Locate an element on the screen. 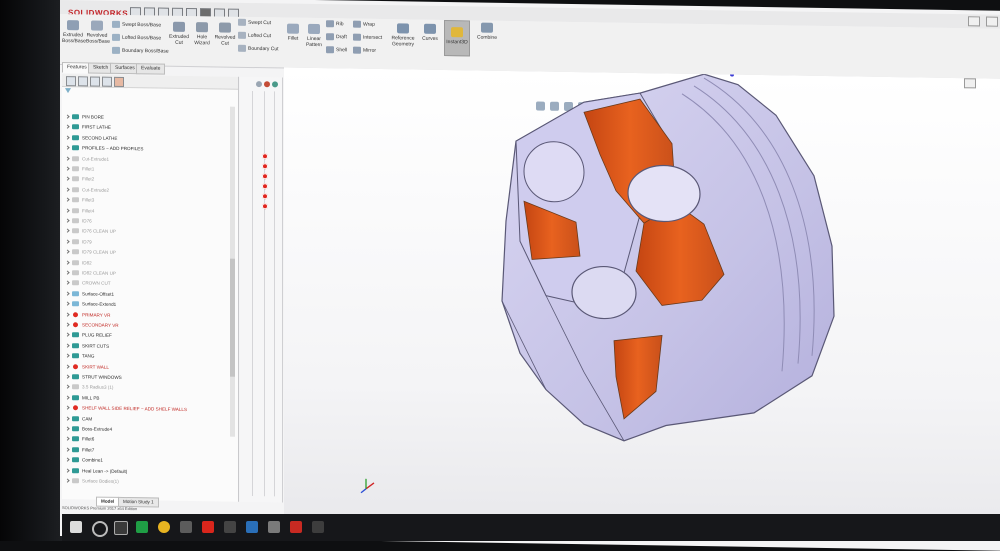 This screenshot has height=551, width=1000. shell-button: Shell is located at coordinates (336, 49).